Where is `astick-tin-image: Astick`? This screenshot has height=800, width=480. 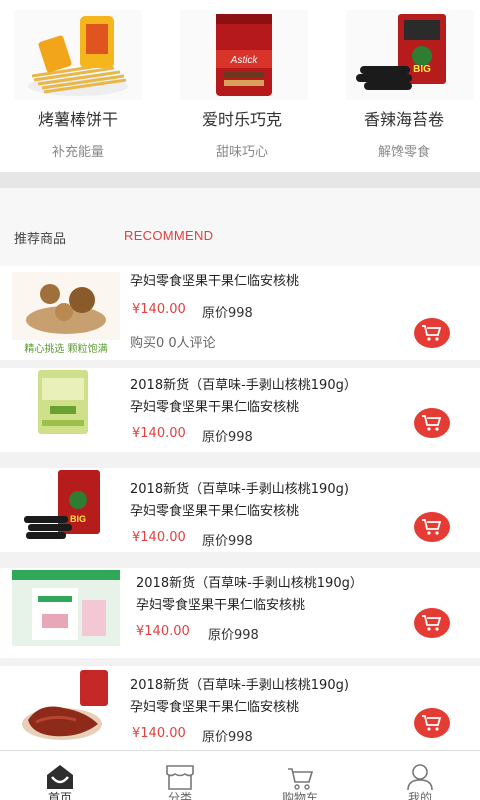 astick-tin-image: Astick is located at coordinates (244, 55).